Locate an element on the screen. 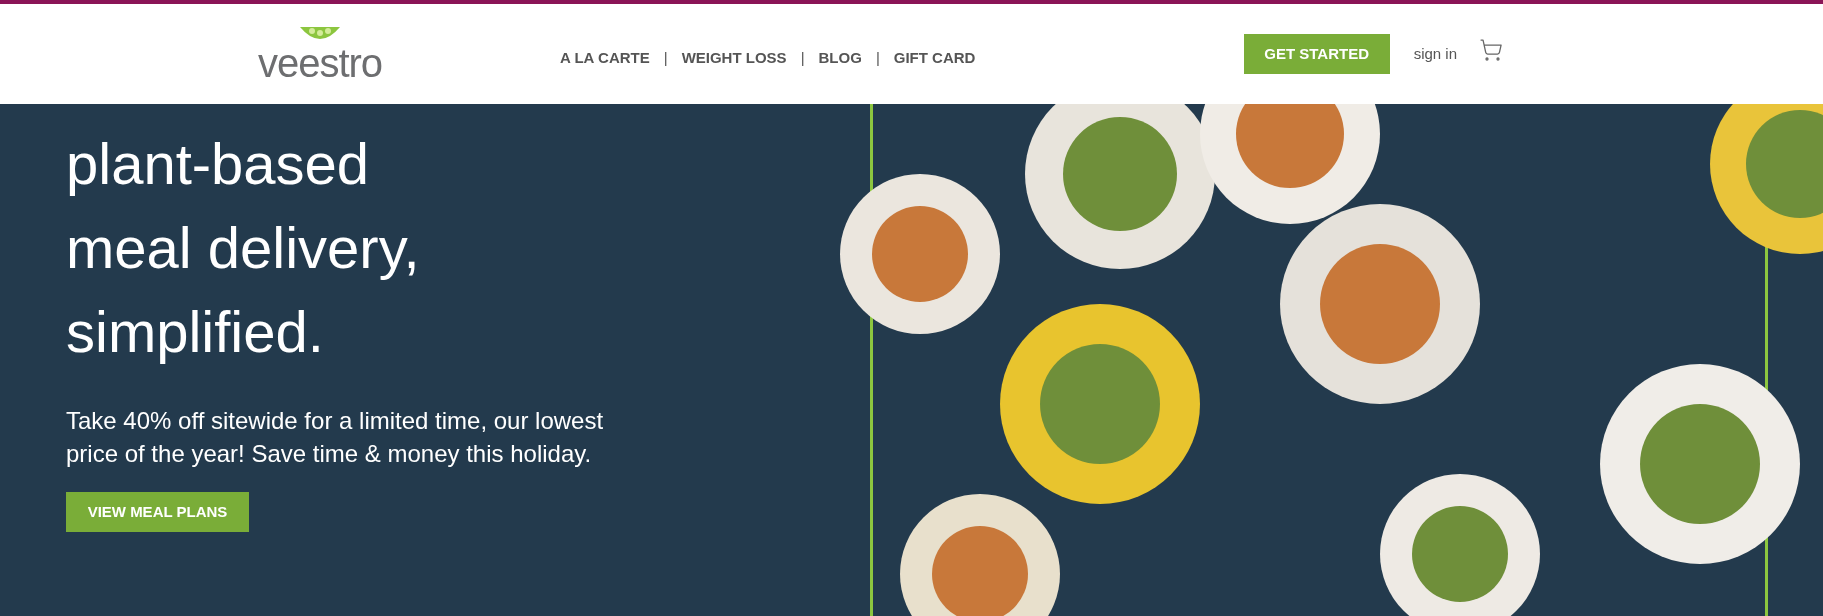  hero-description: Take 40% off sitewide for a limited time, our lowest price of the year! Save time & money this holiday. is located at coordinates (335, 437).